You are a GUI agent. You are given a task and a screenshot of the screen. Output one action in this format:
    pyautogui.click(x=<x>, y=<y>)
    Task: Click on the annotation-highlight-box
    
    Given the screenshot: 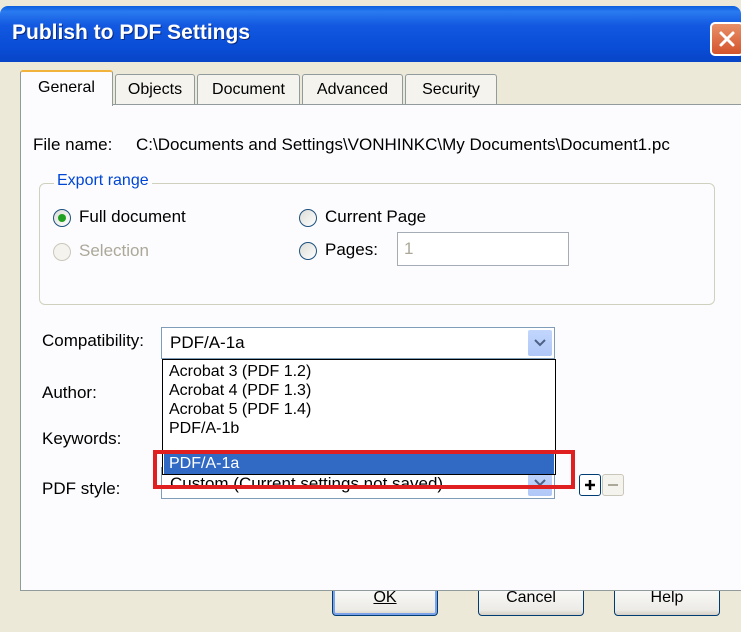 What is the action you would take?
    pyautogui.click(x=364, y=469)
    